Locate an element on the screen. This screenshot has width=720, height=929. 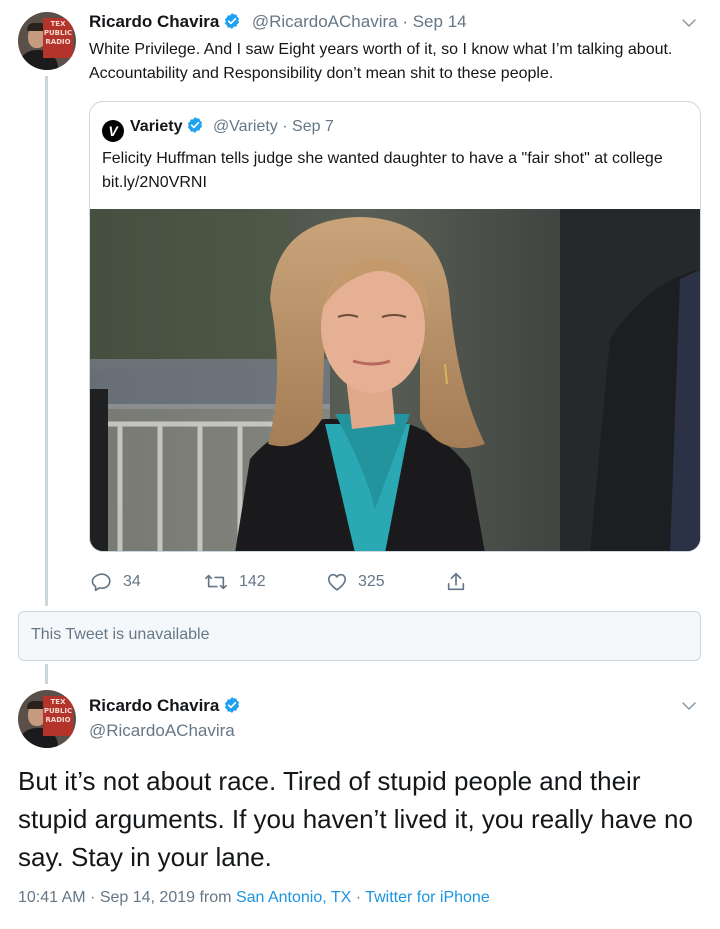
tweet-header: Ricardo Chavira is located at coordinates (165, 706).